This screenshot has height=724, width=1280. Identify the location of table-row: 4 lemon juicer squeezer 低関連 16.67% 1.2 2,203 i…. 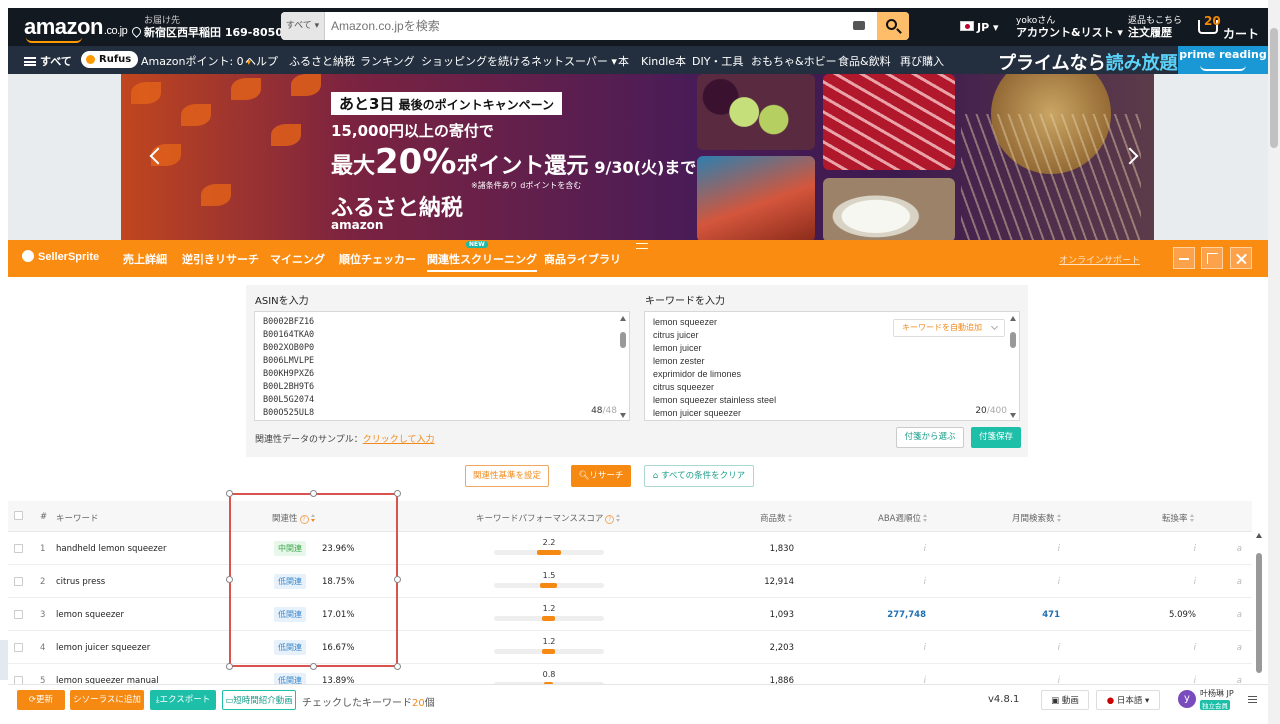
(630, 647).